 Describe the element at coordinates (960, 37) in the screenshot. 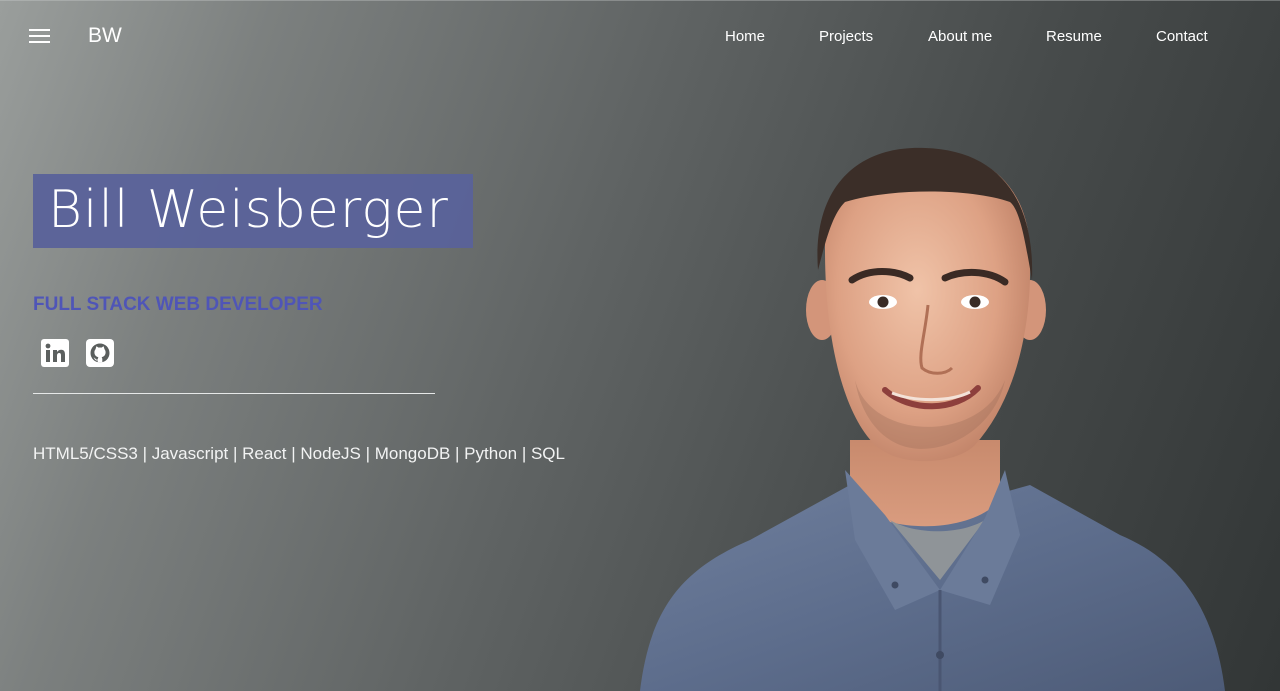

I see `nav-link-about: About me` at that location.